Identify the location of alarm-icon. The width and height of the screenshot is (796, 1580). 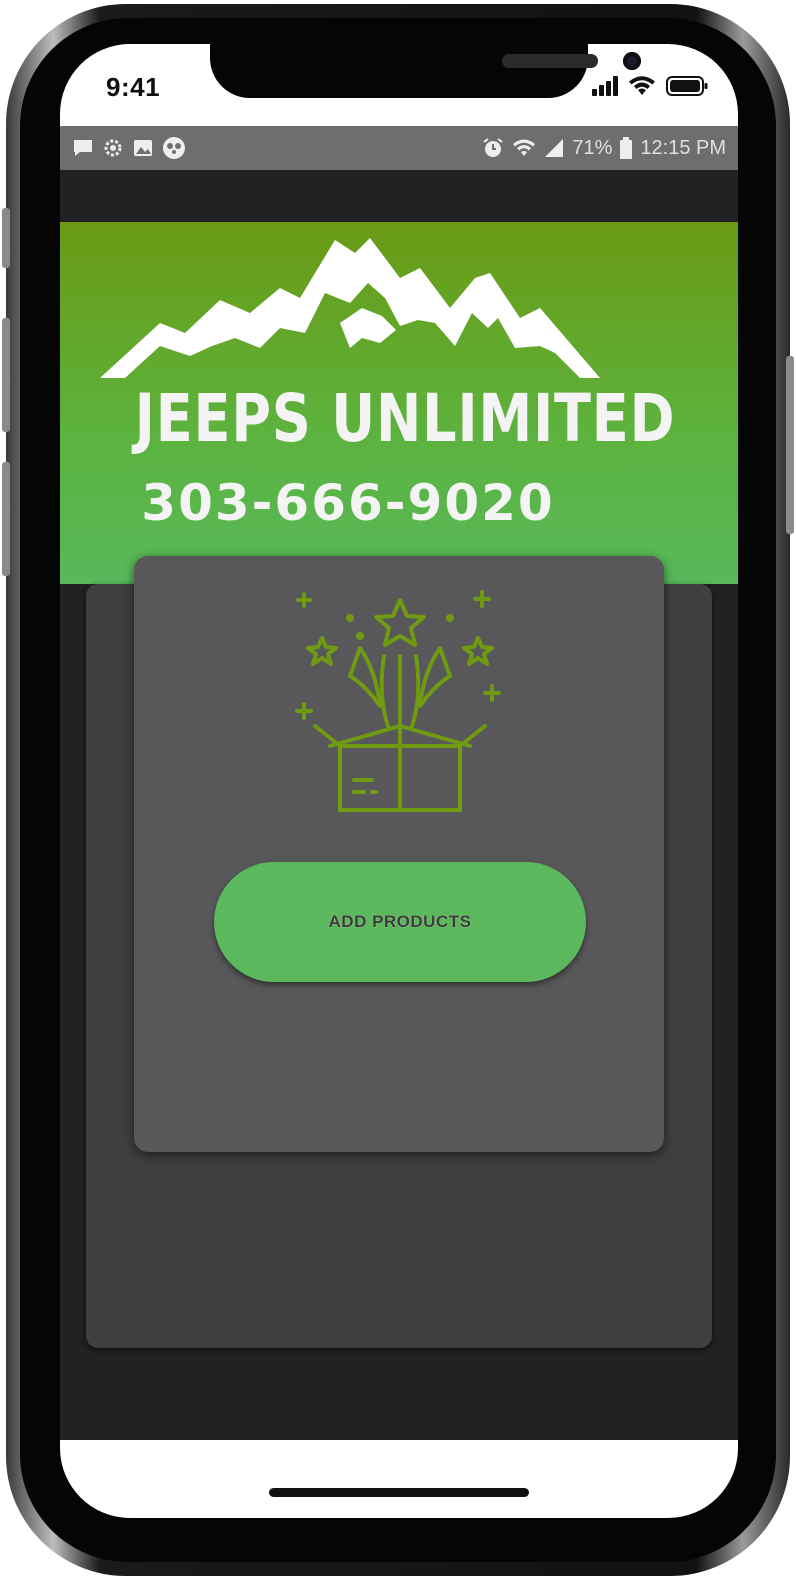
(493, 147).